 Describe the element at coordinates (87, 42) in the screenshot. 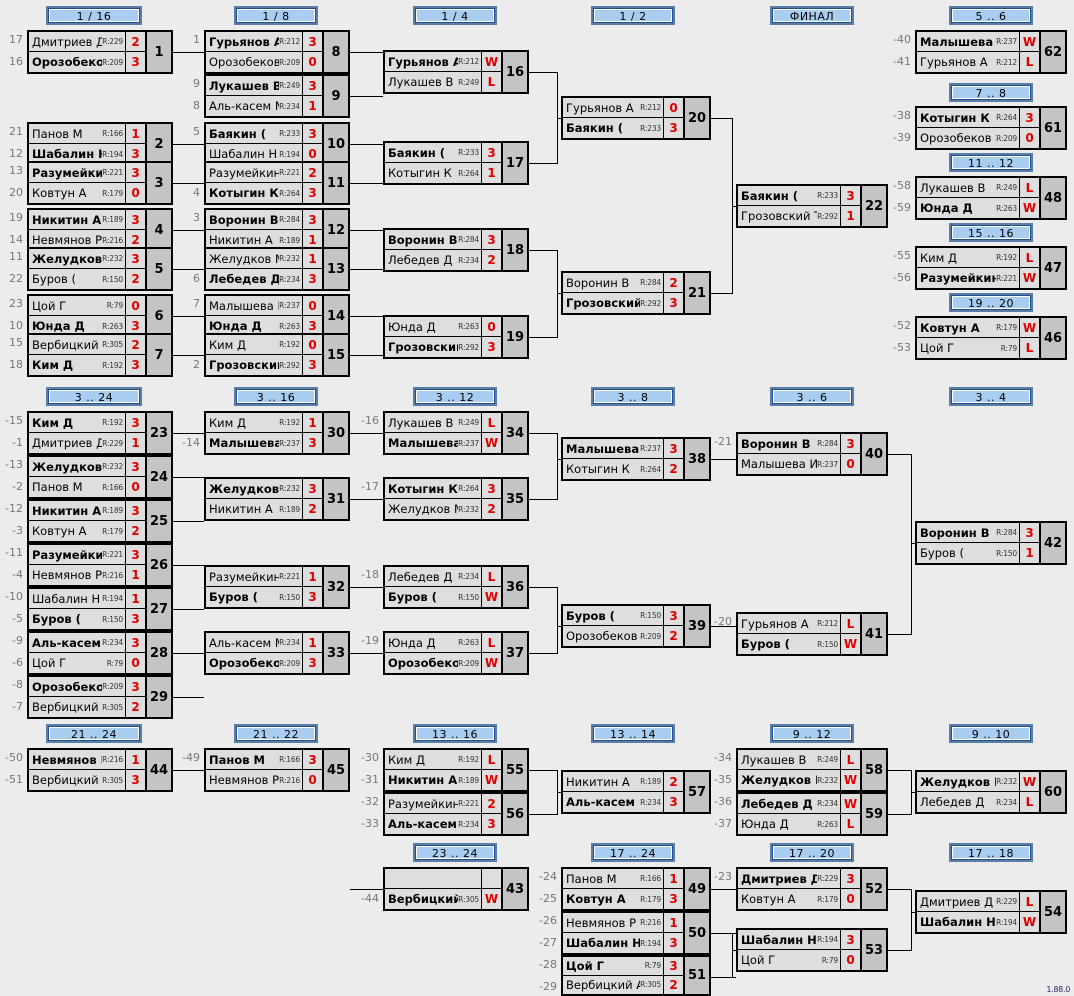

I see `match-player-row: Дмитриев Д R:229 2` at that location.